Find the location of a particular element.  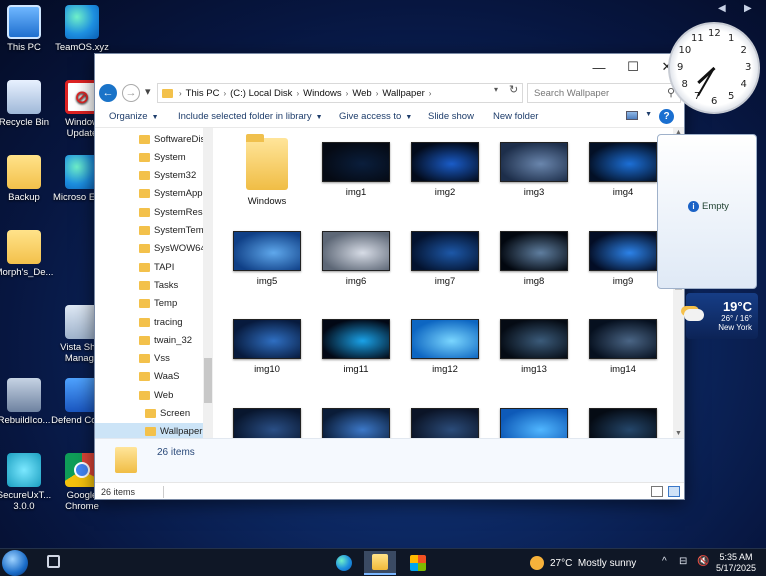

include-in-library-button: Include selected folder in library ▼ is located at coordinates (250, 116).